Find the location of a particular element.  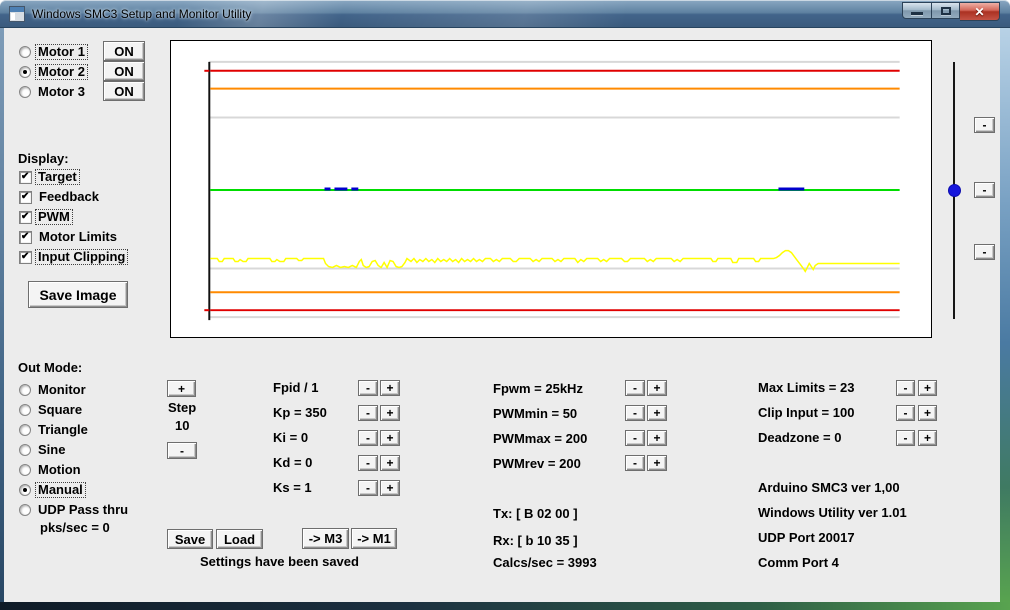

save-button: Save is located at coordinates (190, 539).